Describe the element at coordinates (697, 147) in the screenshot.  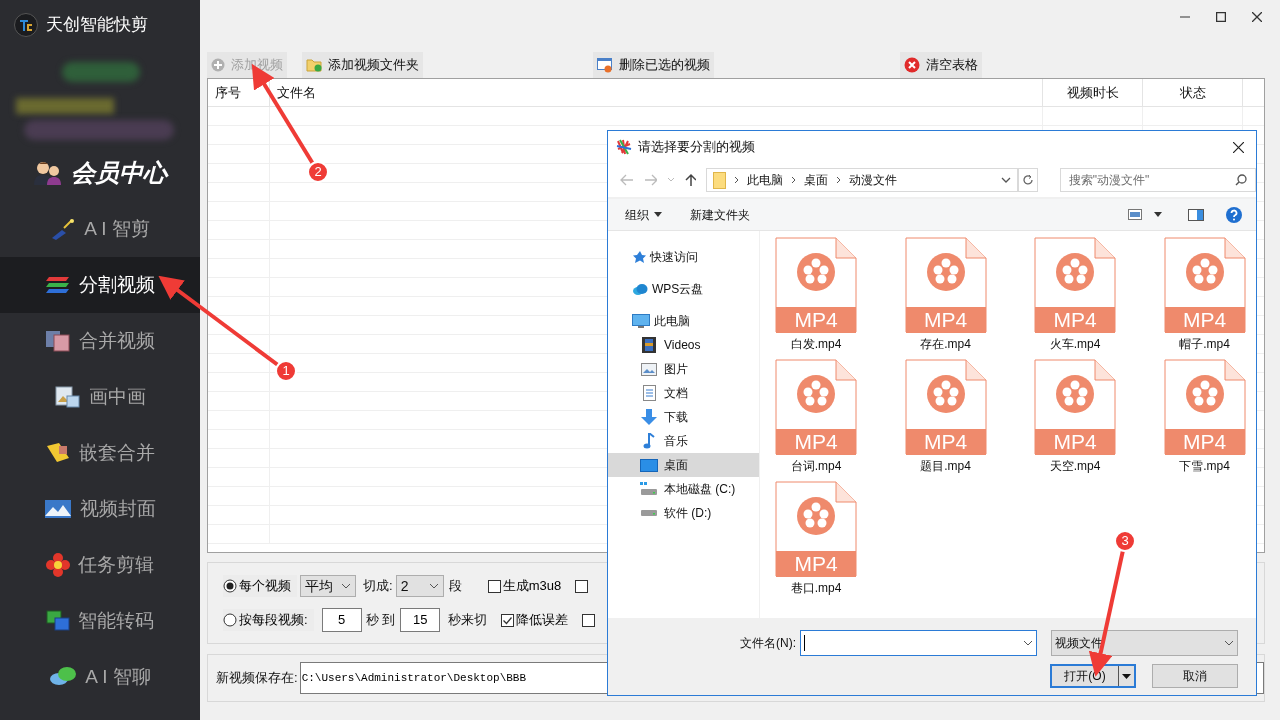
I see `dialog-title: 请选择要分割的视频` at that location.